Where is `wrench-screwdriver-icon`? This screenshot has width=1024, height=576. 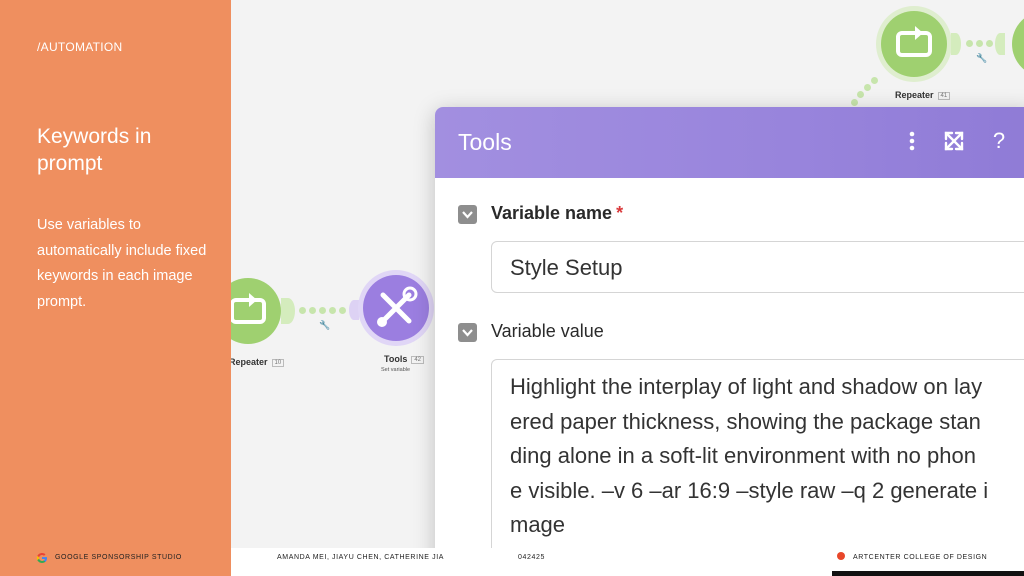 wrench-screwdriver-icon is located at coordinates (397, 306).